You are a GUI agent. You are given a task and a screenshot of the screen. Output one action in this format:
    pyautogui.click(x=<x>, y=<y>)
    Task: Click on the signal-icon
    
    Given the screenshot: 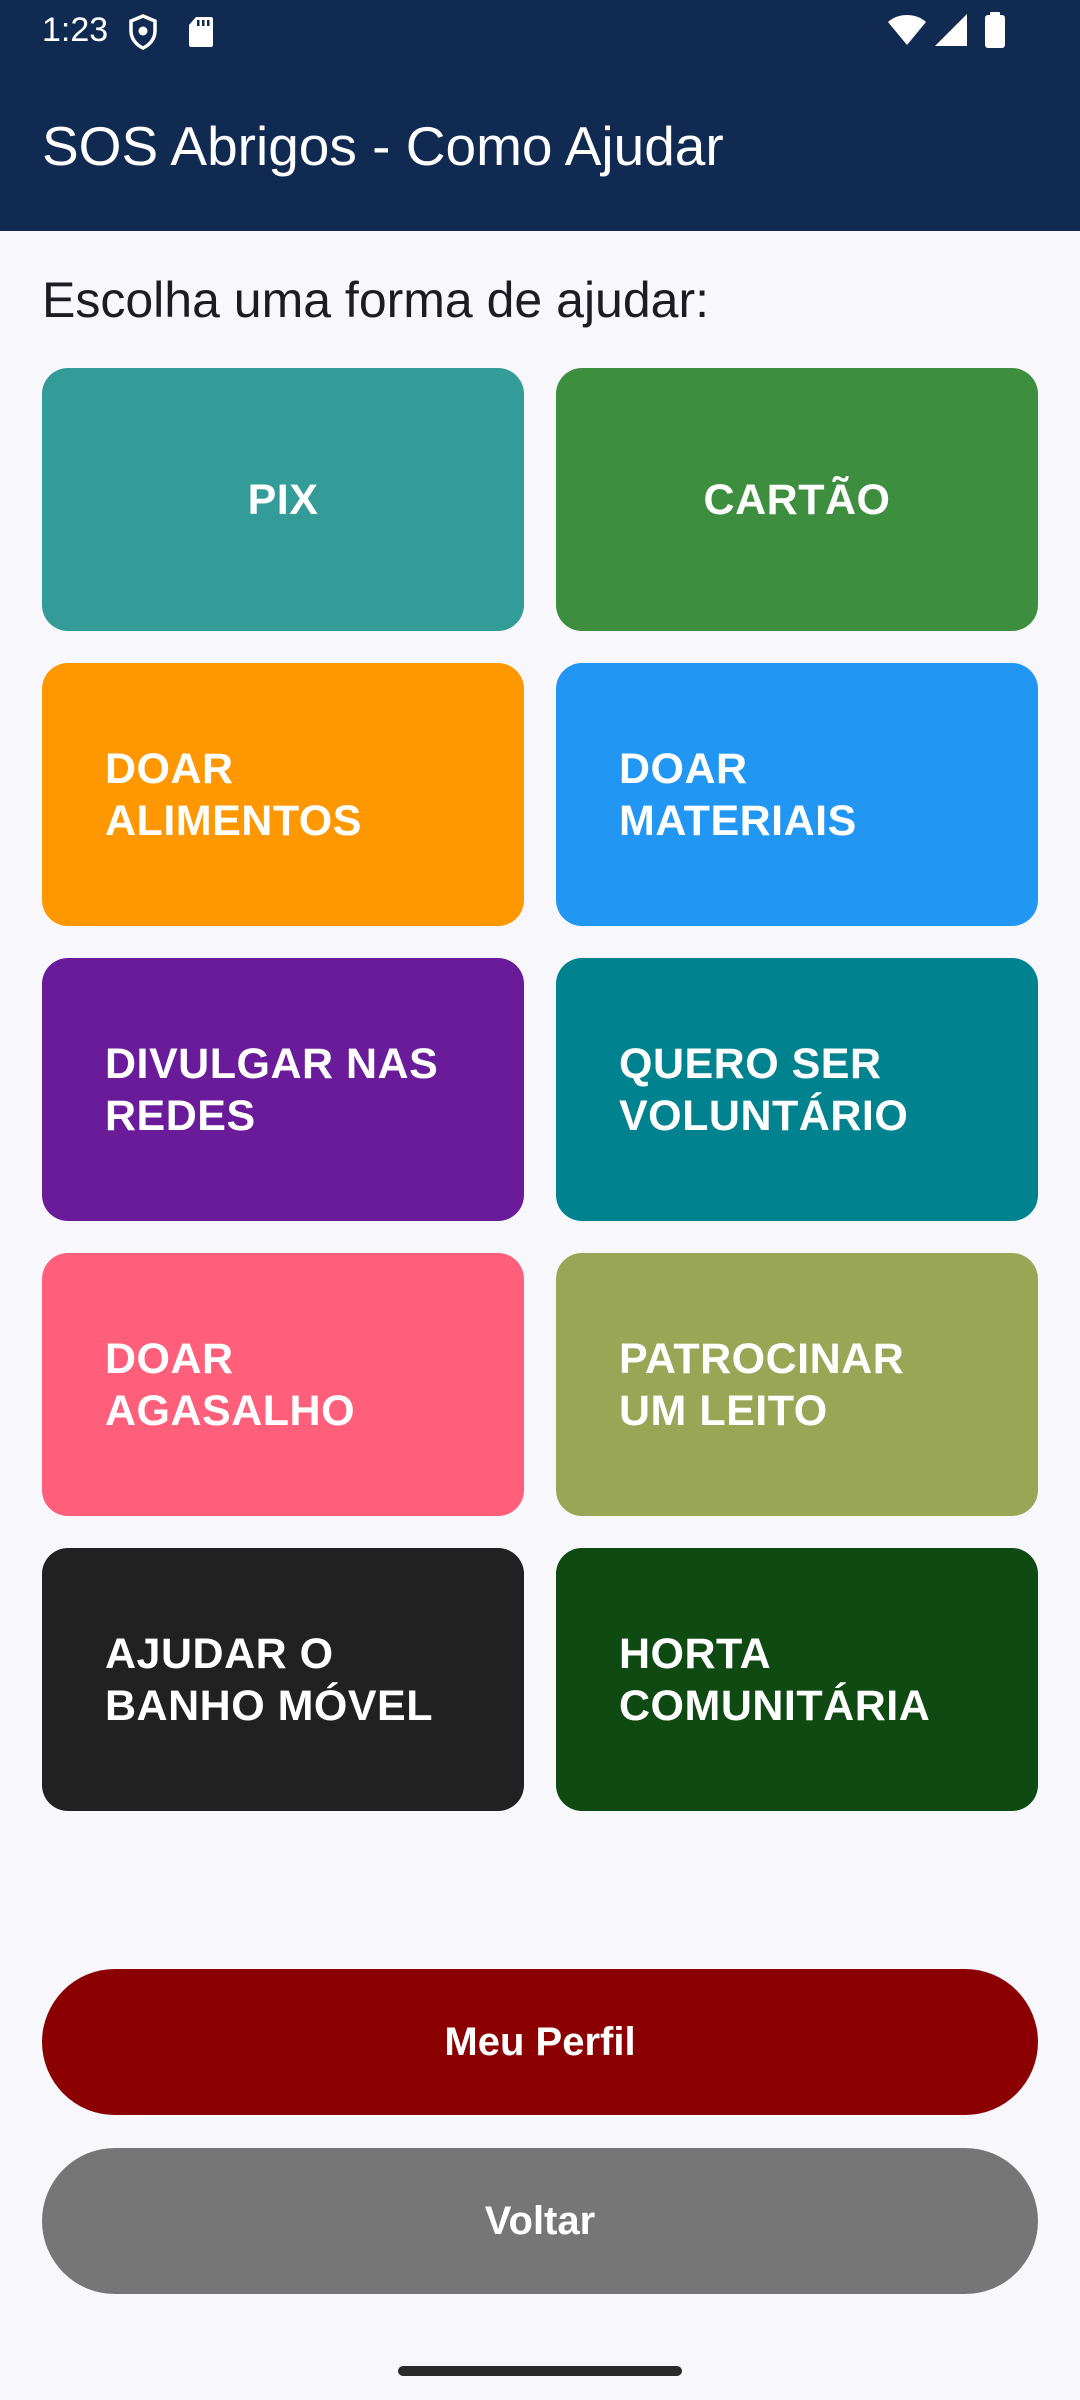 What is the action you would take?
    pyautogui.click(x=951, y=30)
    